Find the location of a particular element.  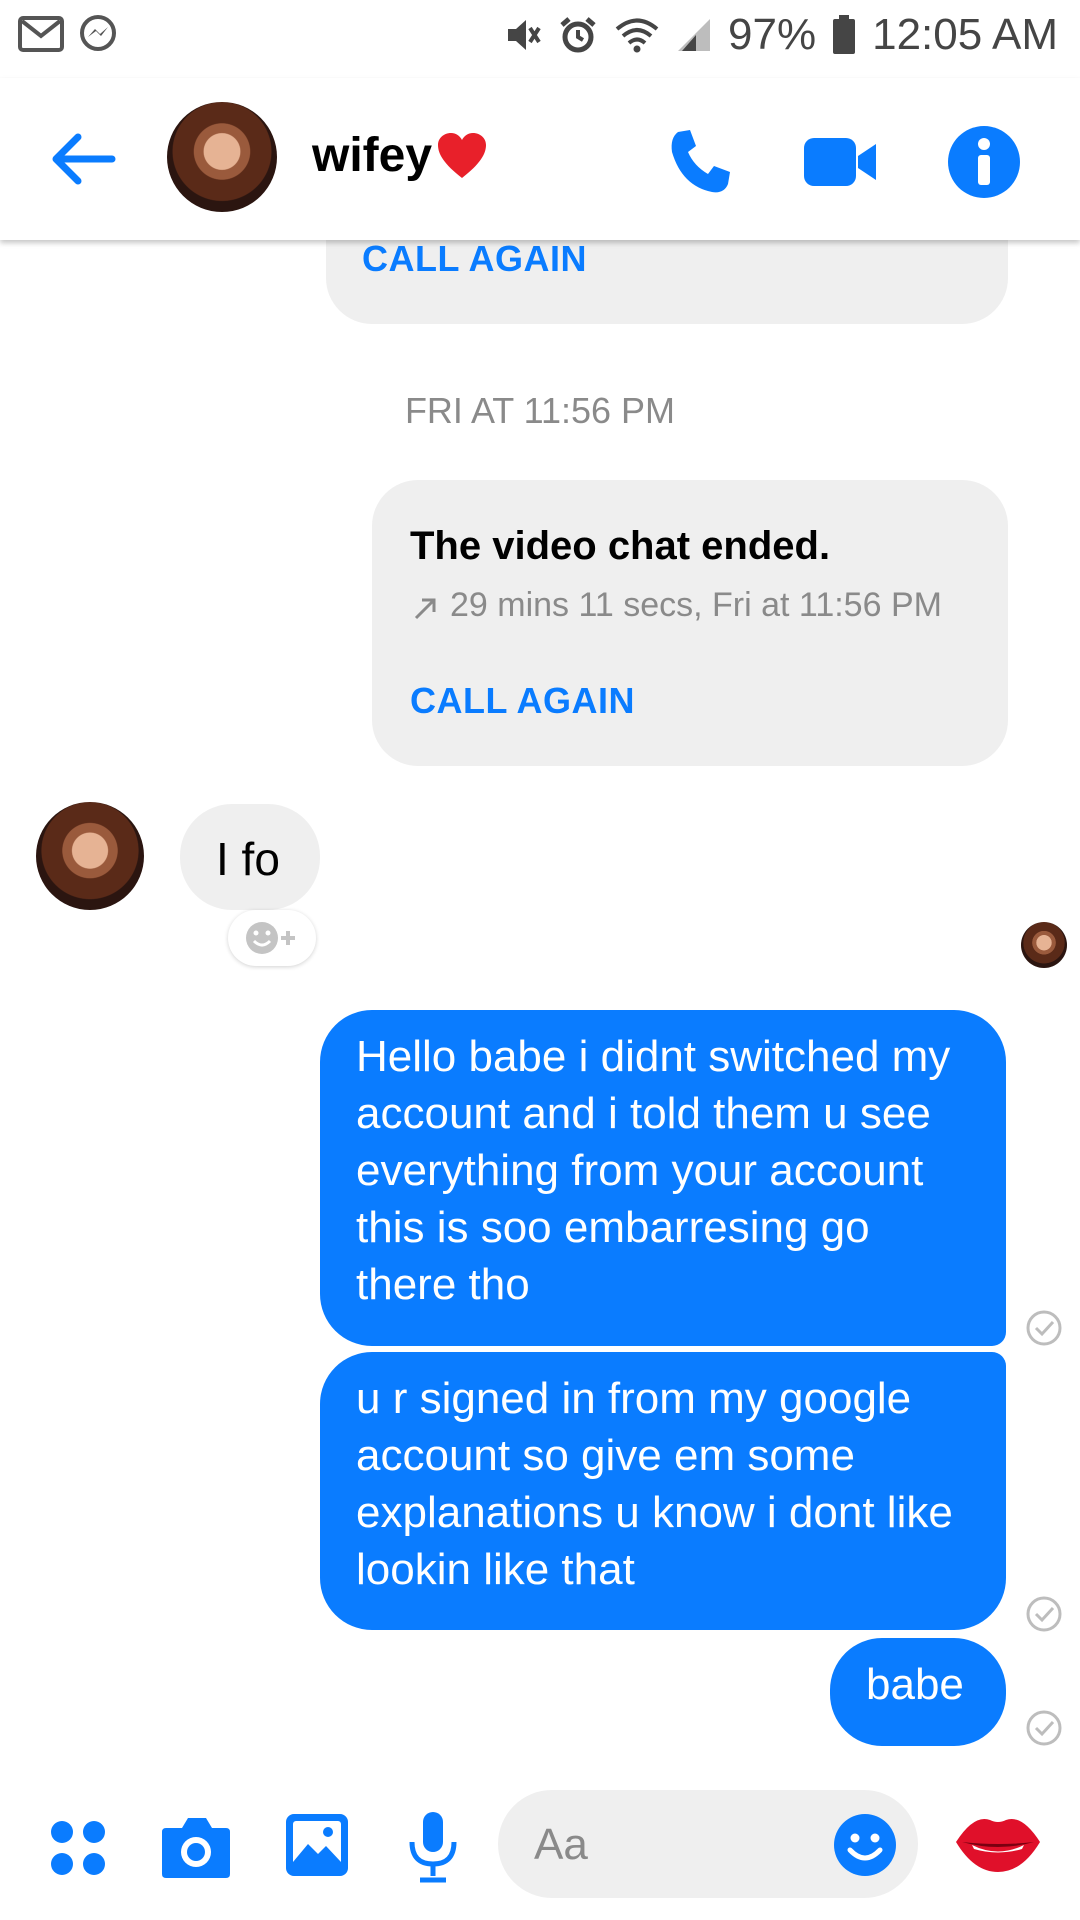

incoming-message-text: I fo is located at coordinates (248, 859).